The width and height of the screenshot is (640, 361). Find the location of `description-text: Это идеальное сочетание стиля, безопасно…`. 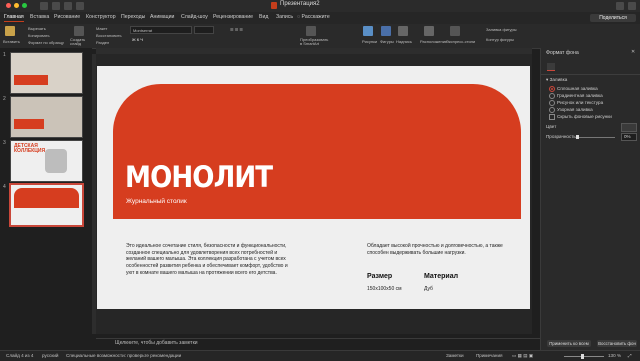

description-text: Это идеальное сочетание стиля, безопасно… is located at coordinates (211, 260).